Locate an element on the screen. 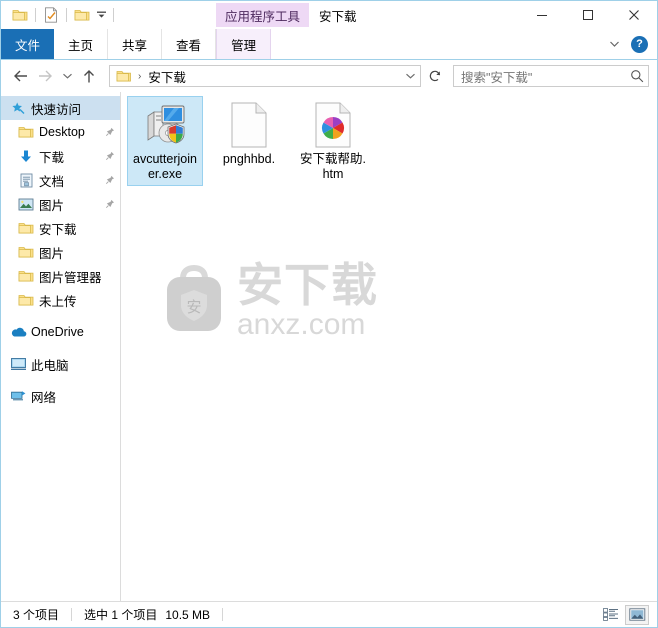 The image size is (658, 628). expand-ribbon-chevron-icon is located at coordinates (614, 44).